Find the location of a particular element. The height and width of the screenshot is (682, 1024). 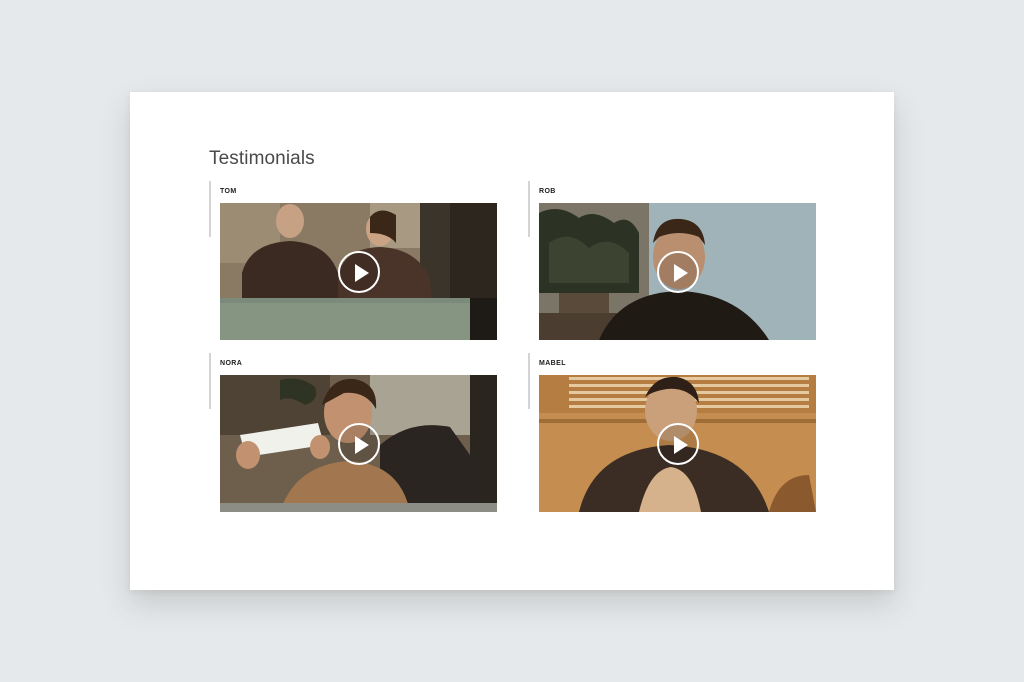

video-thumbnail-mabel is located at coordinates (677, 443).